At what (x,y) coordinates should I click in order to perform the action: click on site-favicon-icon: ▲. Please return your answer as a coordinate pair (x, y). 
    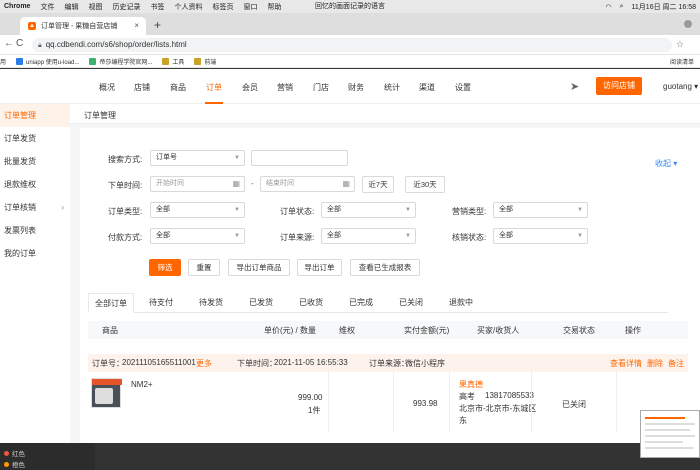
    Looking at the image, I should click on (32, 26).